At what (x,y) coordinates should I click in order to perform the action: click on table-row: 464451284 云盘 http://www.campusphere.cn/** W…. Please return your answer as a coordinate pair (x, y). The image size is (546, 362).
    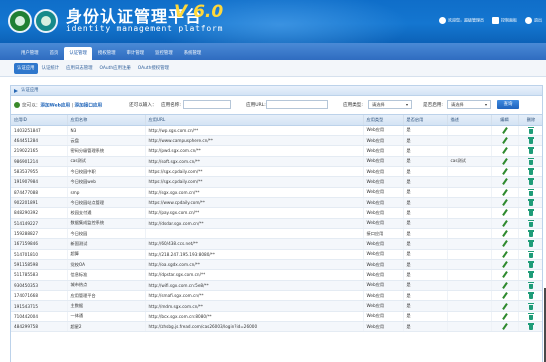
    Looking at the image, I should click on (276, 141).